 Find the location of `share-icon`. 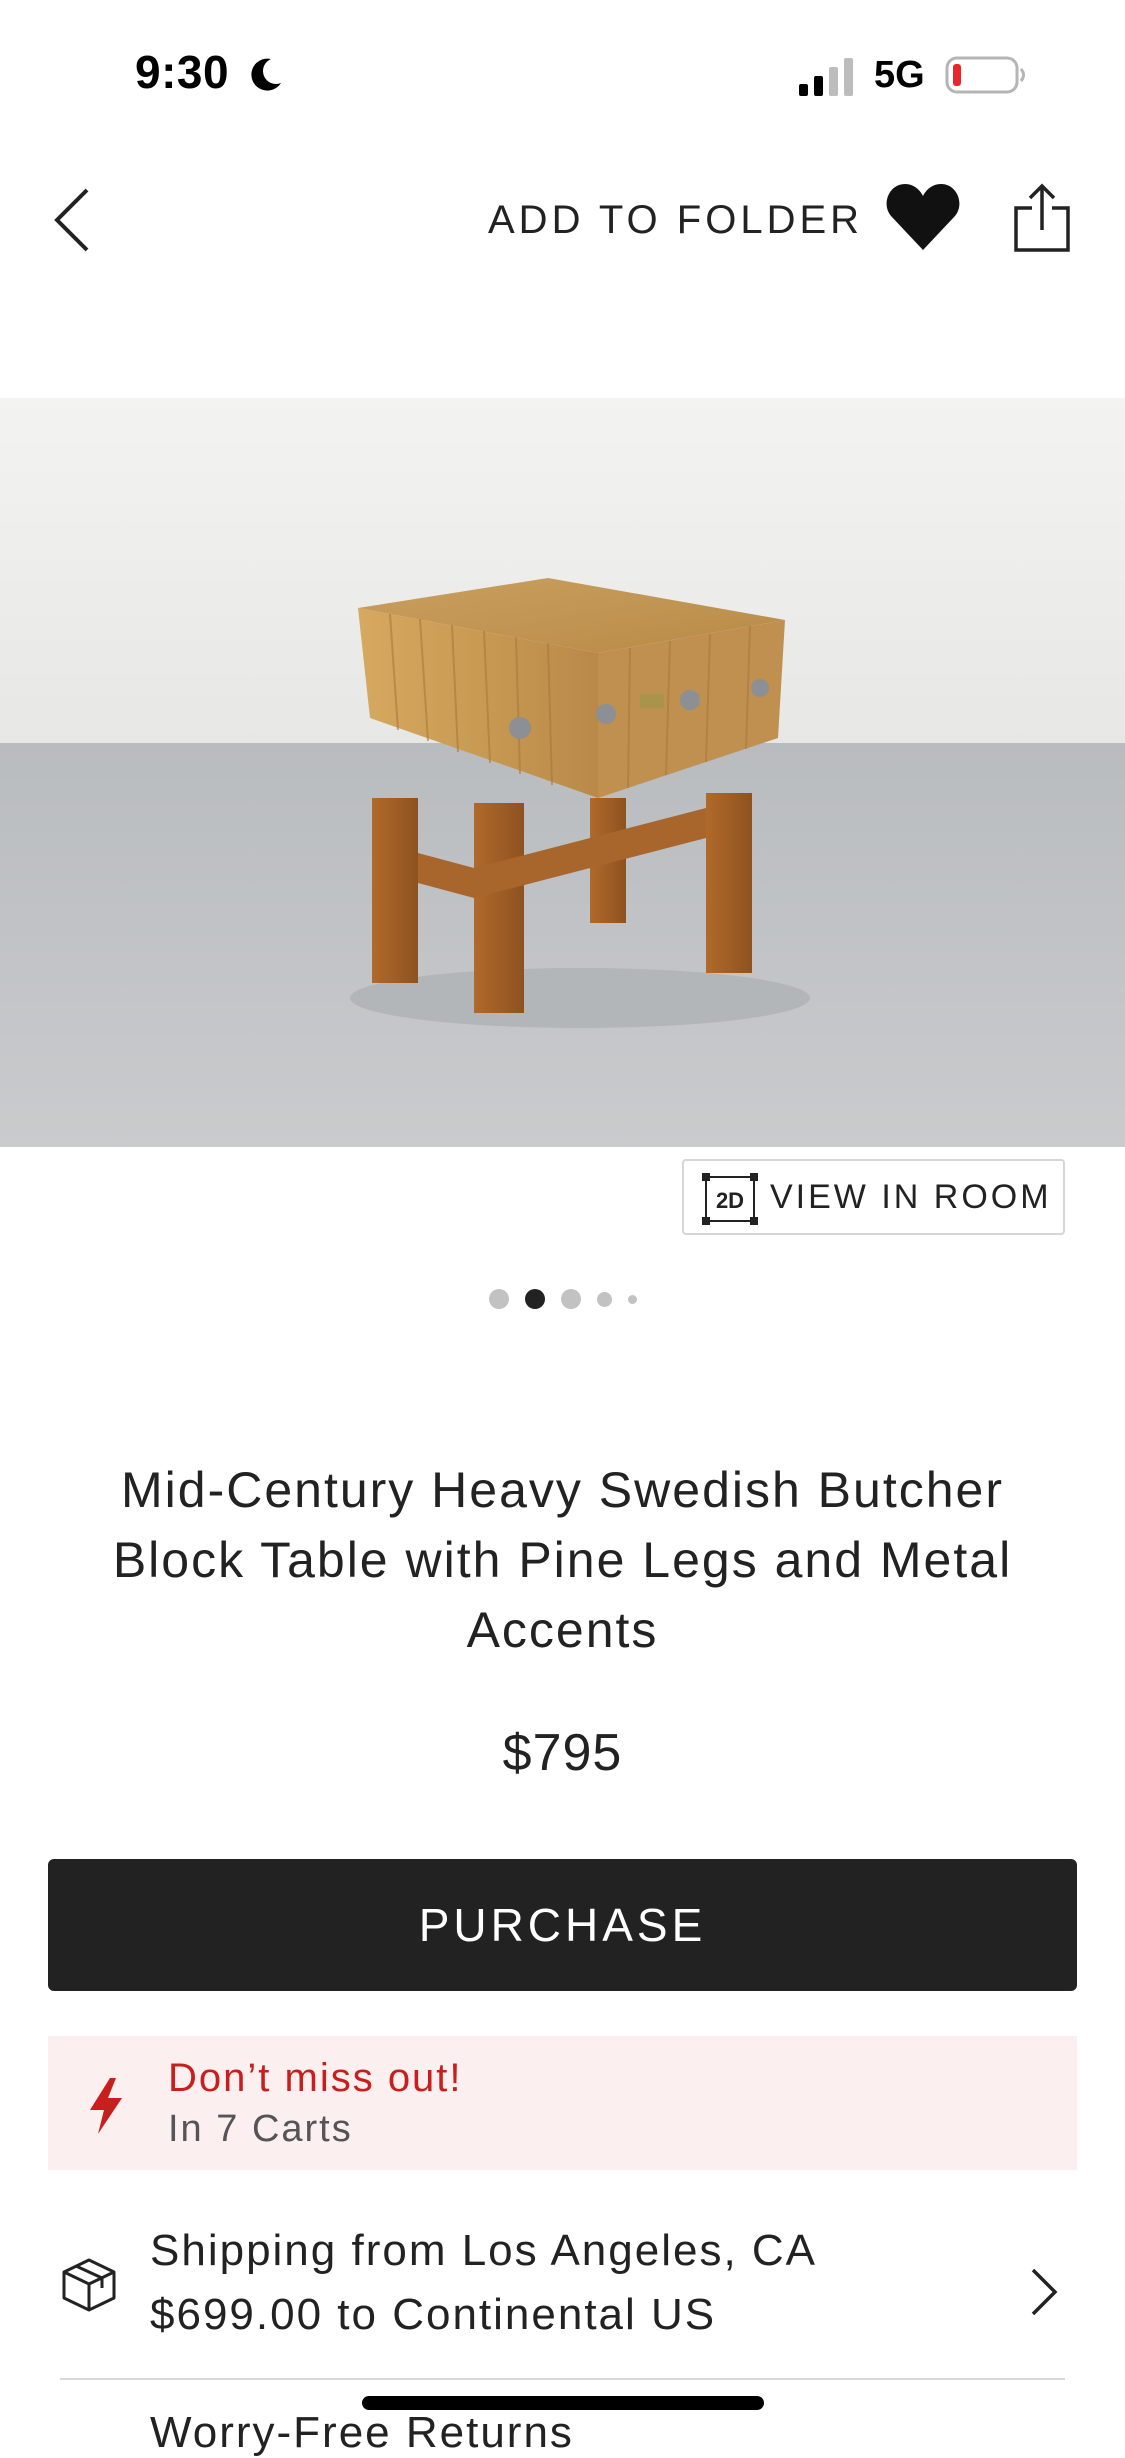

share-icon is located at coordinates (1042, 220).